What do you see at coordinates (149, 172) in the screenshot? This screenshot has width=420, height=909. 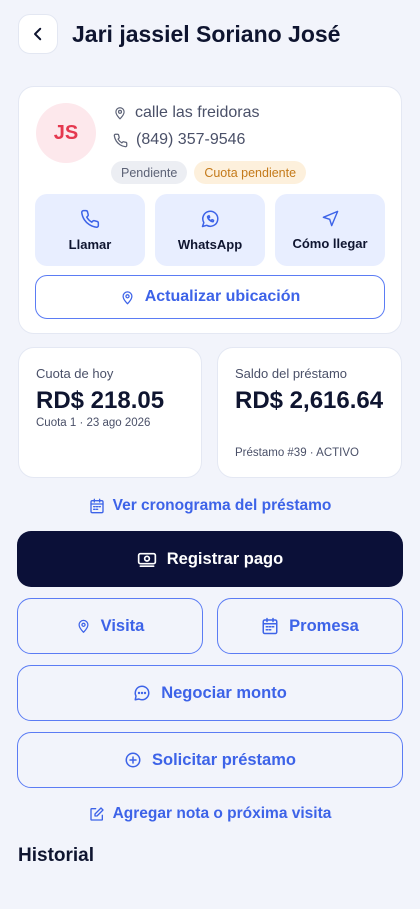 I see `status-badge-pending: Pendiente` at bounding box center [149, 172].